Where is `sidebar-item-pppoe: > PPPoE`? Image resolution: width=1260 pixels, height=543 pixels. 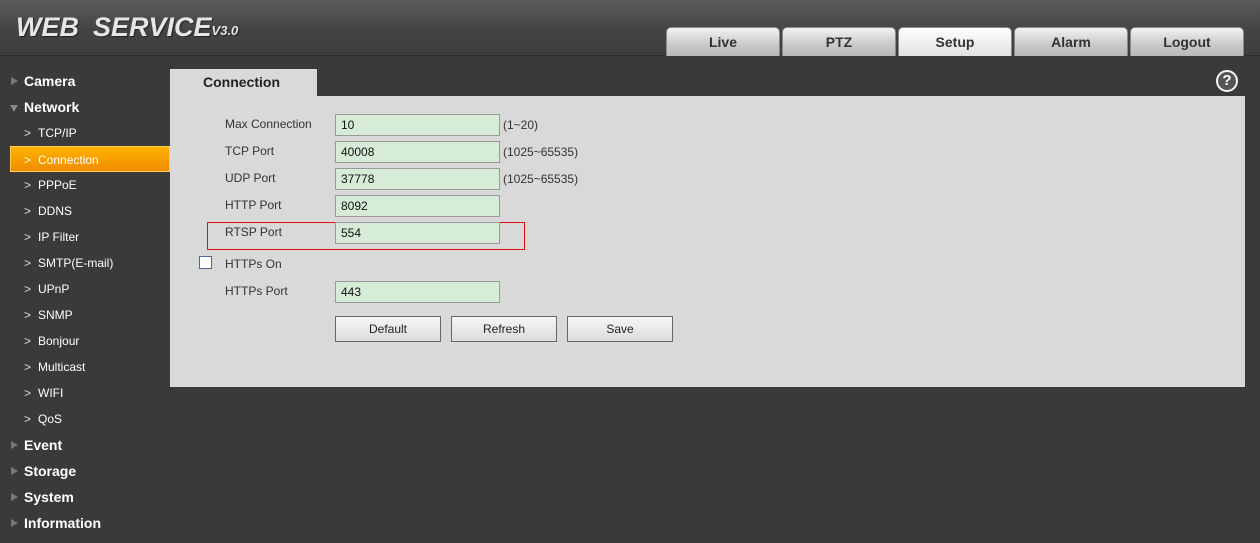
sidebar-item-pppoe: > PPPoE is located at coordinates (85, 185).